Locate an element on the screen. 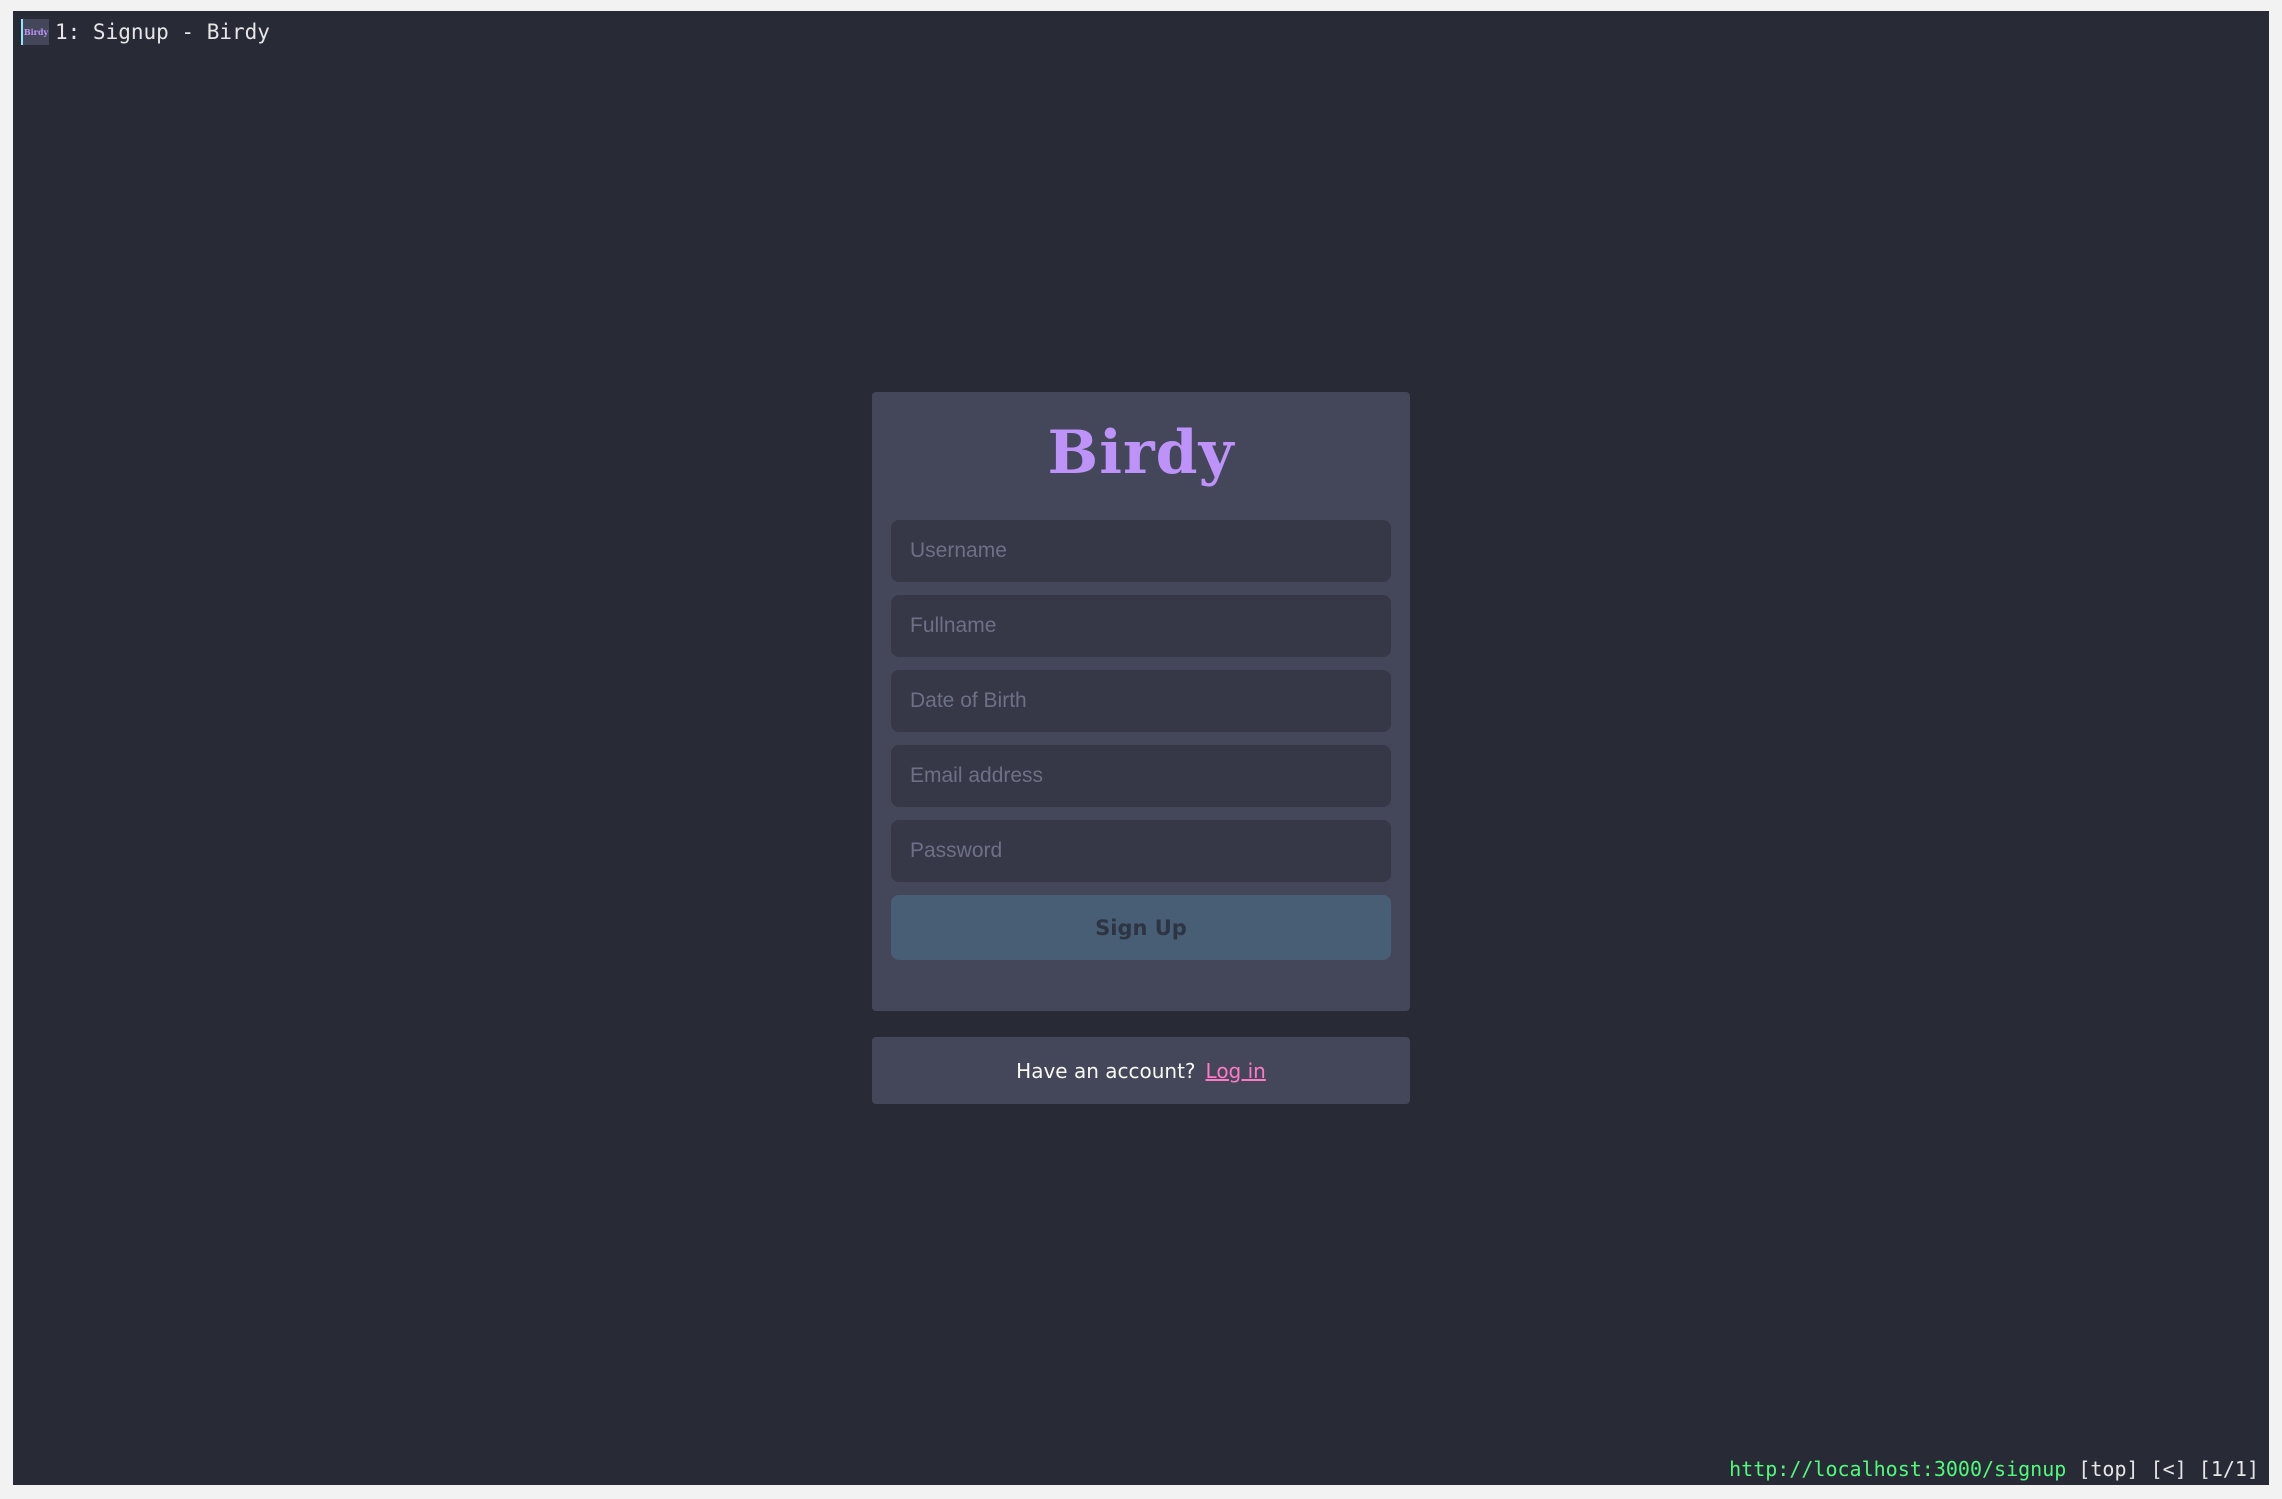  tab-title: 1: Signup - Birdy is located at coordinates (162, 32).